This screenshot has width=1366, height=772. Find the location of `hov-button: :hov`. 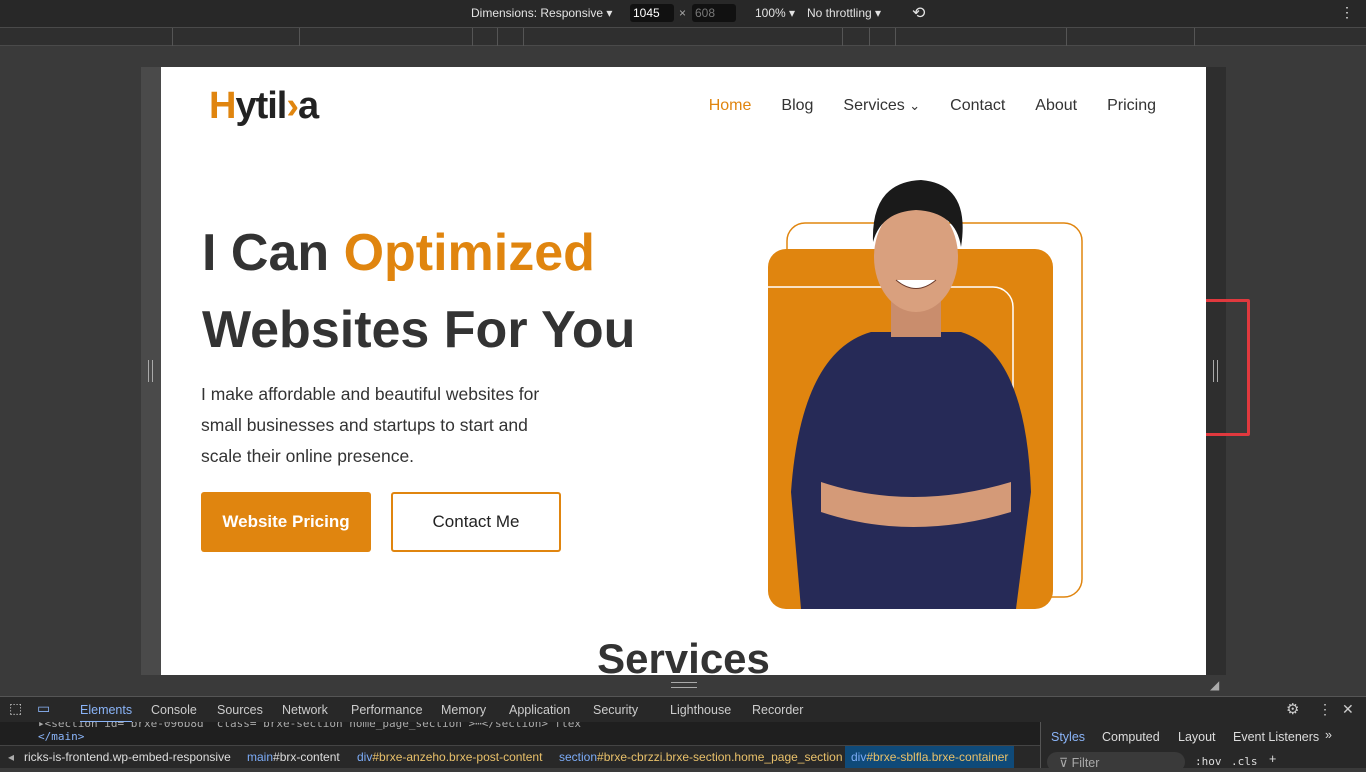

hov-button: :hov is located at coordinates (1208, 761).